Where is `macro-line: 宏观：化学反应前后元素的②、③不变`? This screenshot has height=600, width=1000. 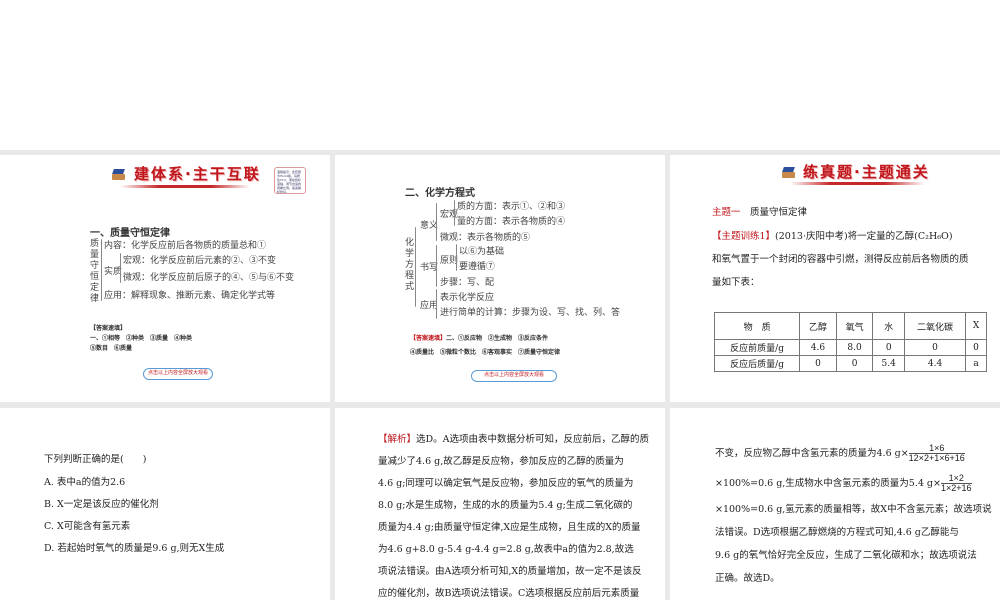
macro-line: 宏观：化学反应前后元素的②、③不变 is located at coordinates (200, 261).